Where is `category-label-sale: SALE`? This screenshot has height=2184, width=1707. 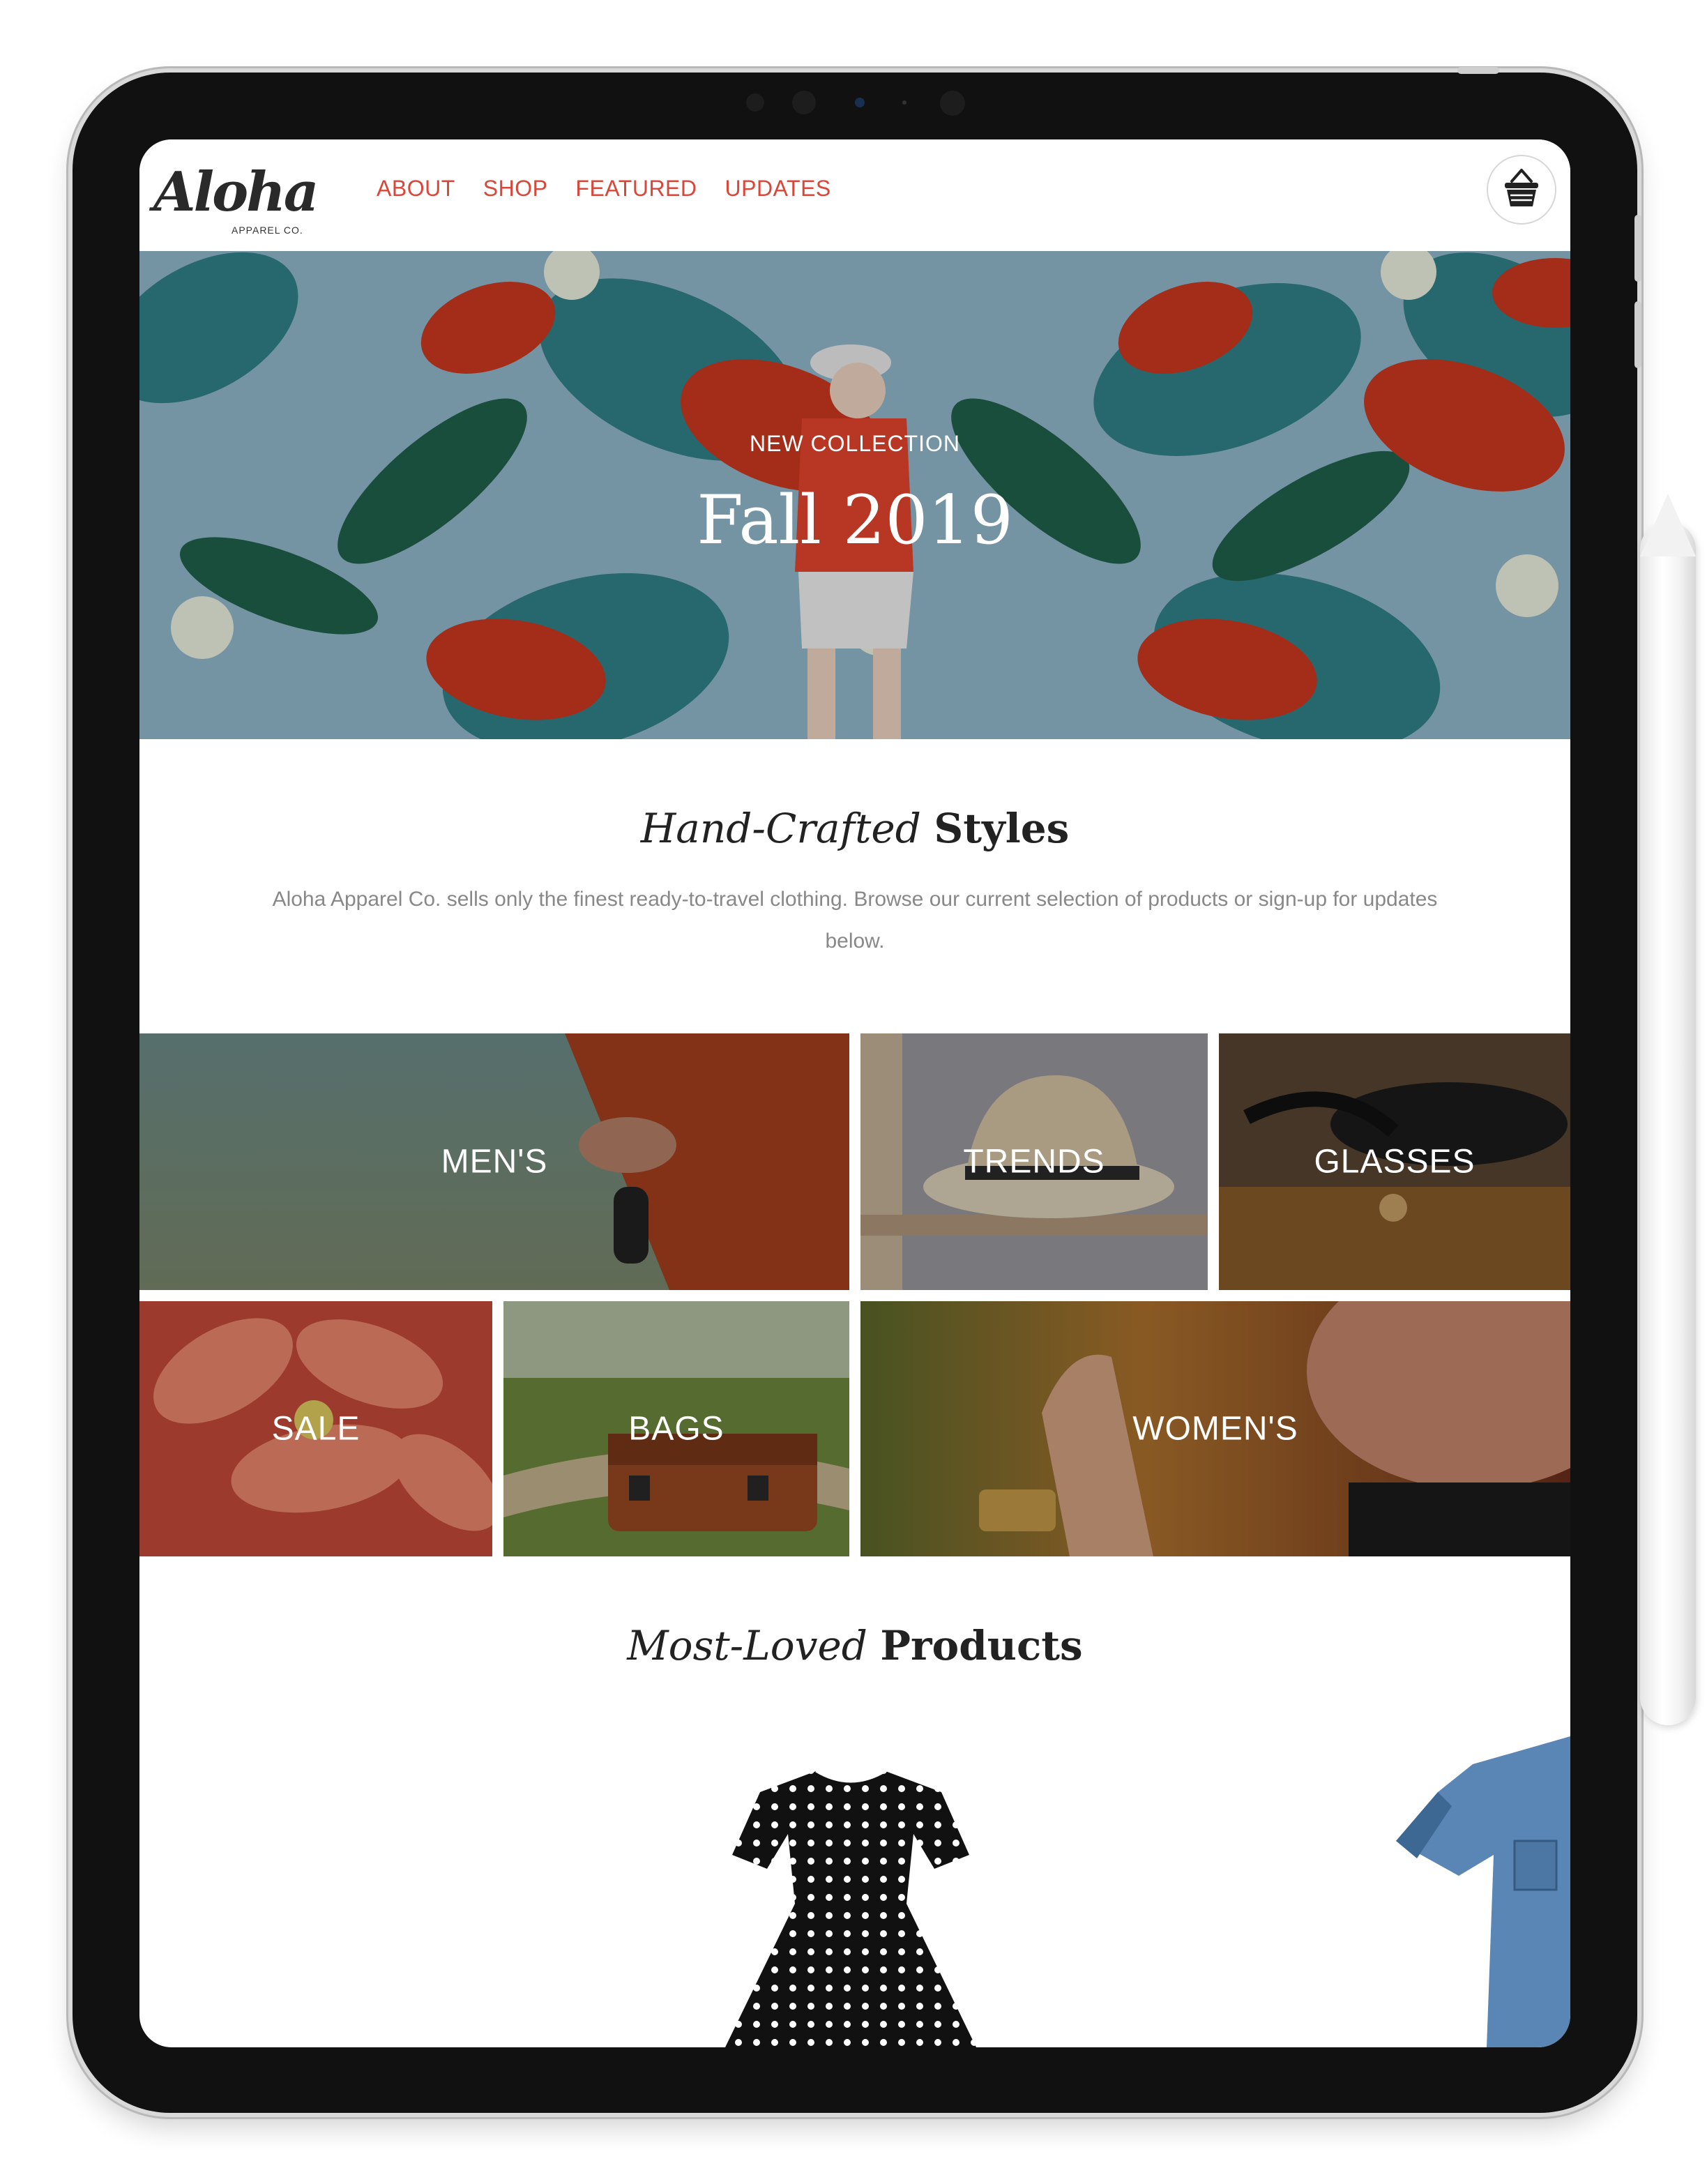 category-label-sale: SALE is located at coordinates (316, 1429).